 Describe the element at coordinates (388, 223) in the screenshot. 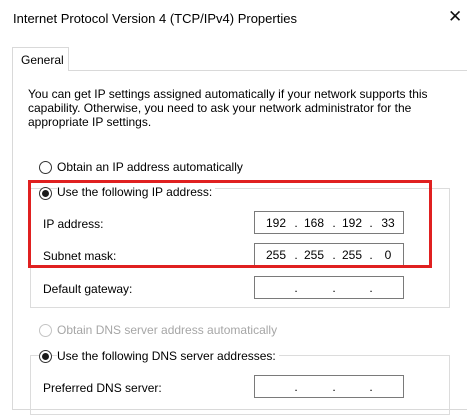

I see `ip-octet-4: 33` at that location.